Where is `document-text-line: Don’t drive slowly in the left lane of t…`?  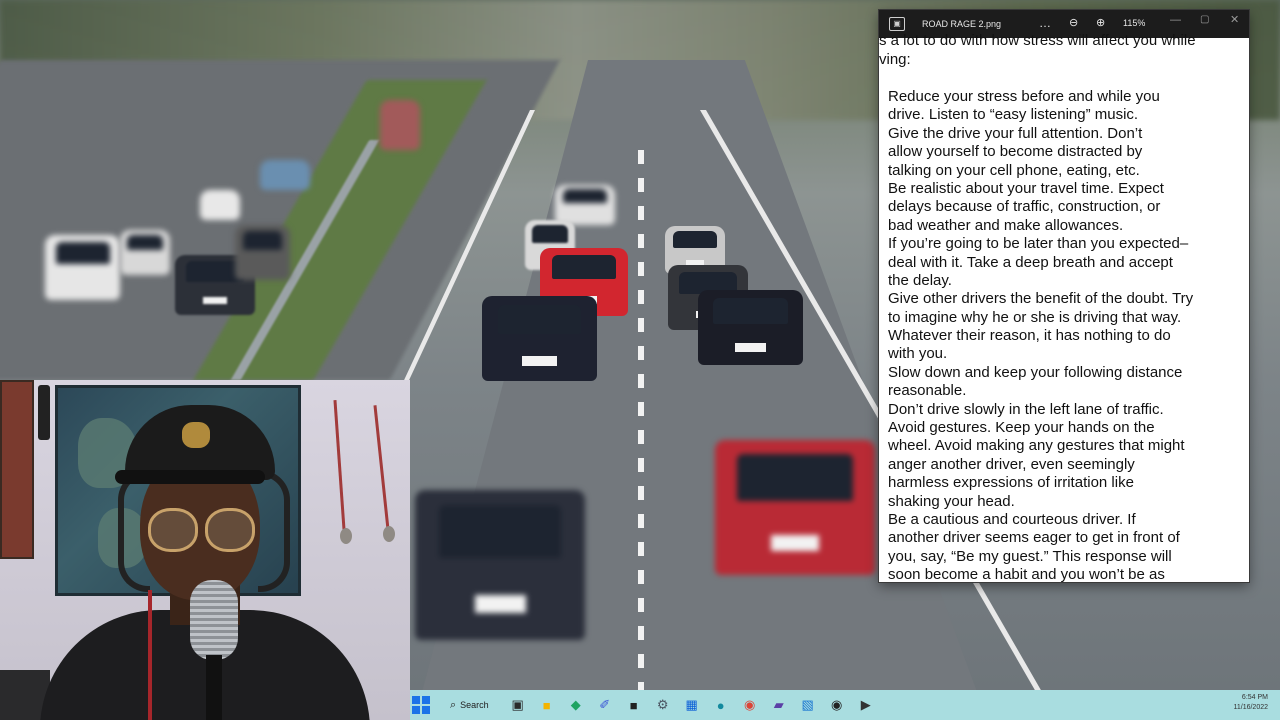 document-text-line: Don’t drive slowly in the left lane of t… is located at coordinates (1026, 409).